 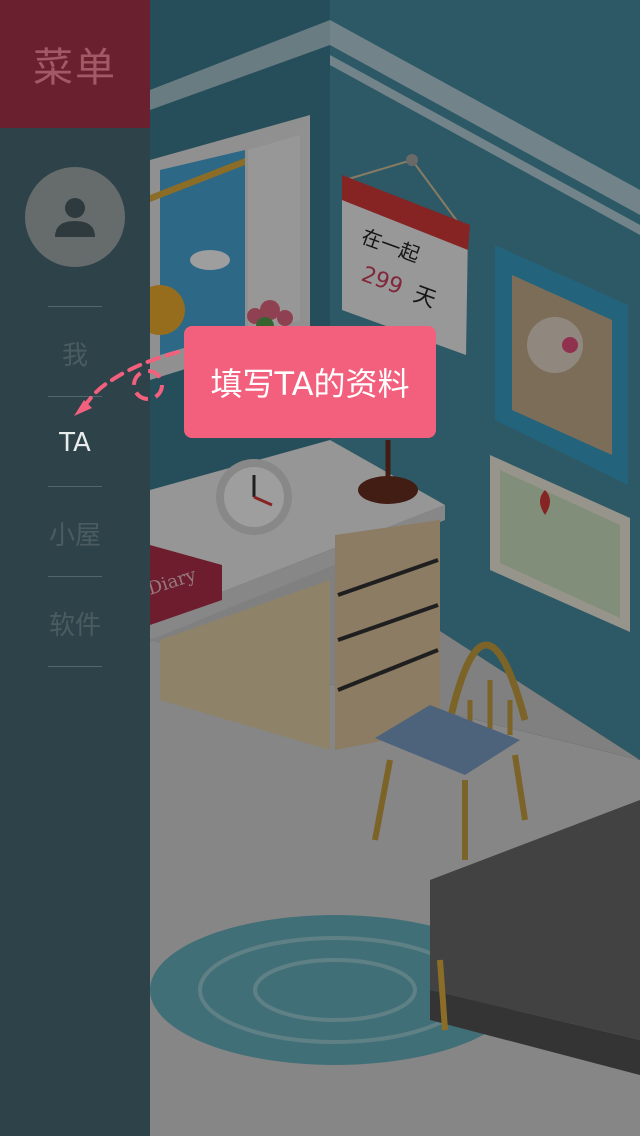 I want to click on nav-item-software: 软件, so click(x=75, y=623).